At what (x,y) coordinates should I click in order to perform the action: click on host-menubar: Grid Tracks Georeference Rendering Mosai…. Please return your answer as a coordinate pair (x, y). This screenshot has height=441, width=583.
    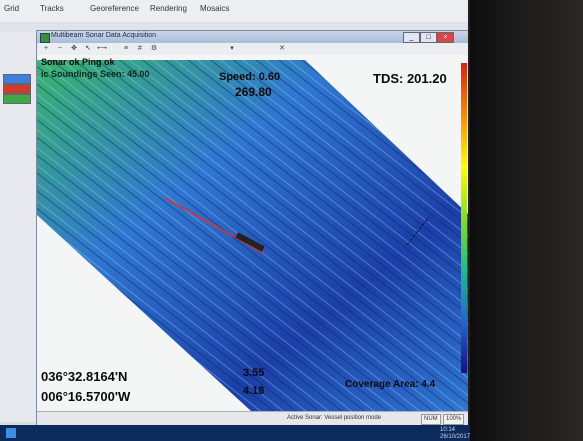
    Looking at the image, I should click on (234, 11).